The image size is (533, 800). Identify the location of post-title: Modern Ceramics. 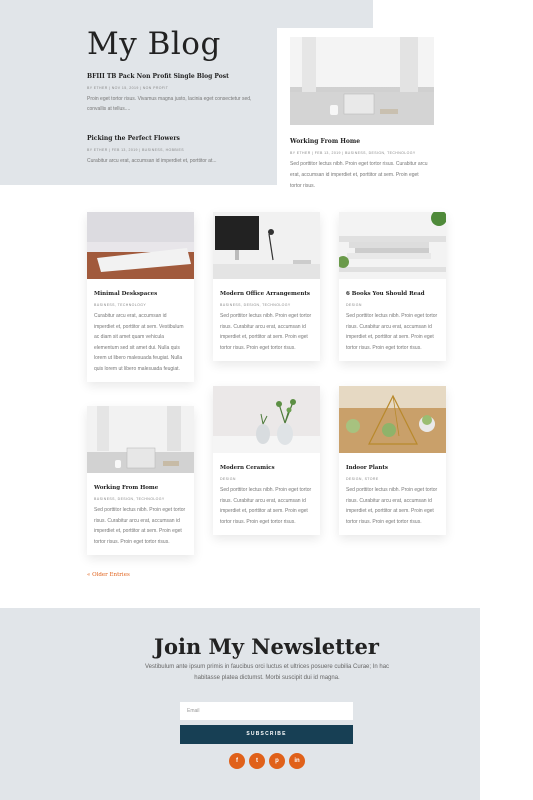
(266, 468).